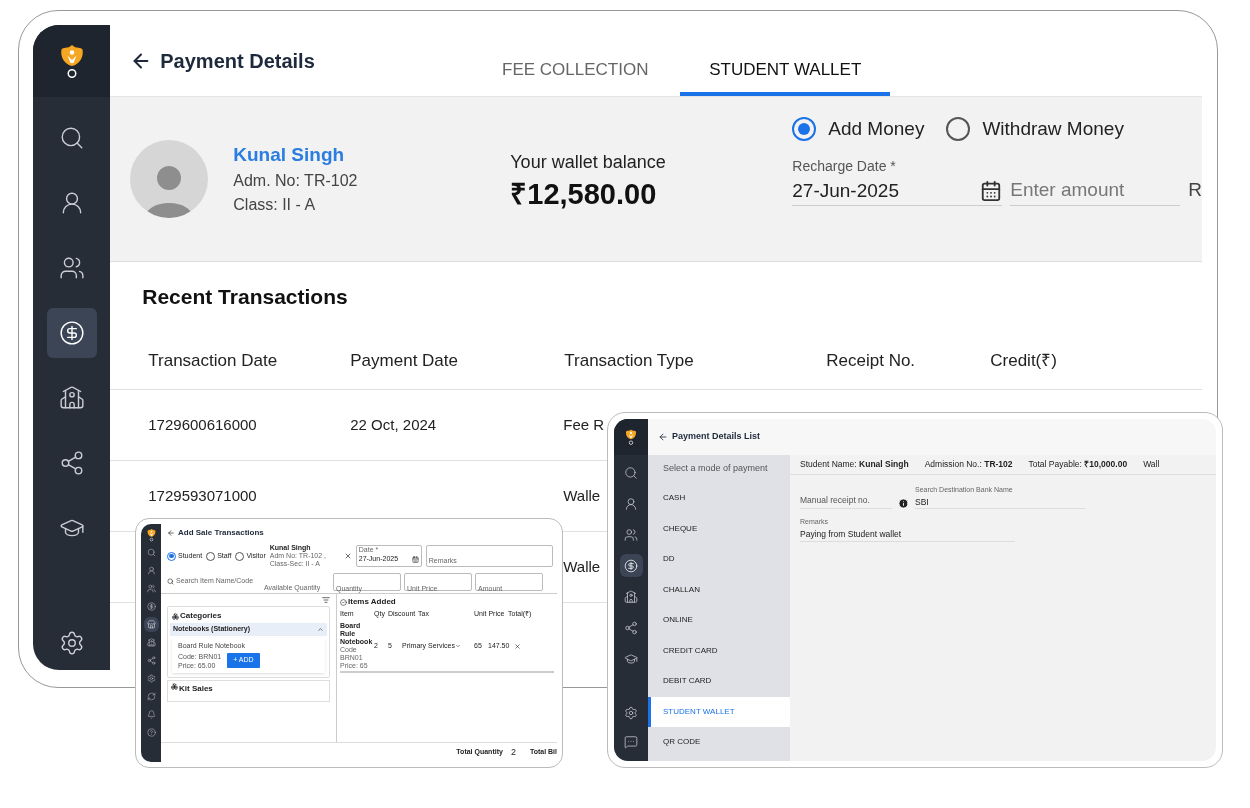  I want to click on class-label: Class: II - A, so click(275, 205).